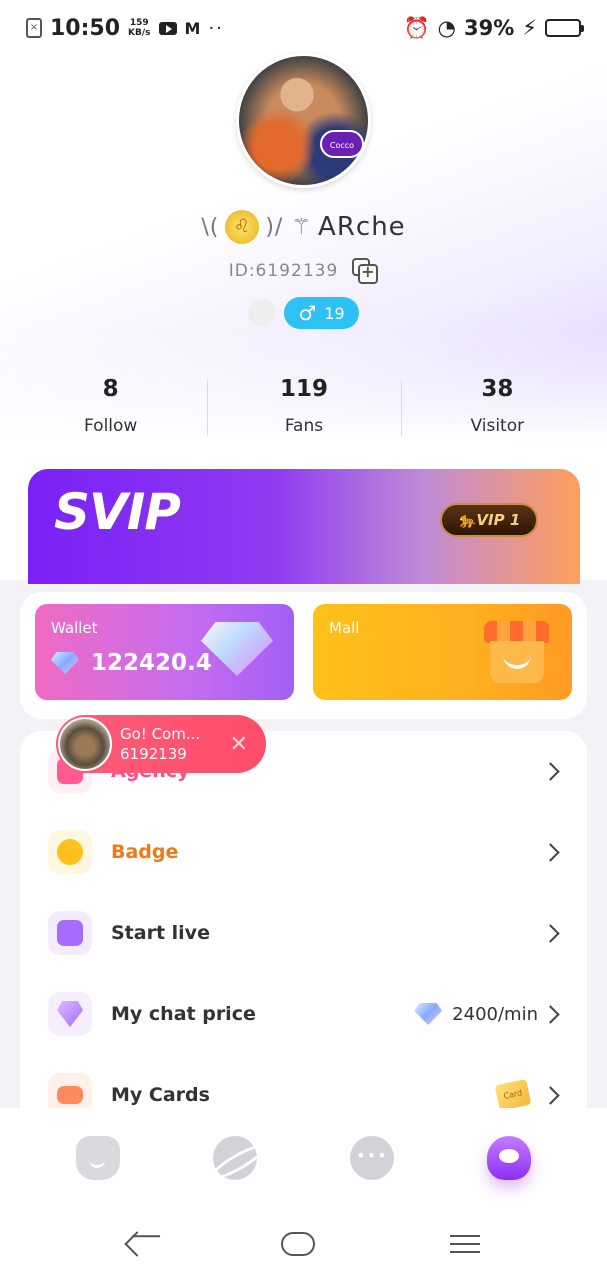 The image size is (607, 1280). Describe the element at coordinates (508, 1158) in the screenshot. I see `tab-me-icon` at that location.